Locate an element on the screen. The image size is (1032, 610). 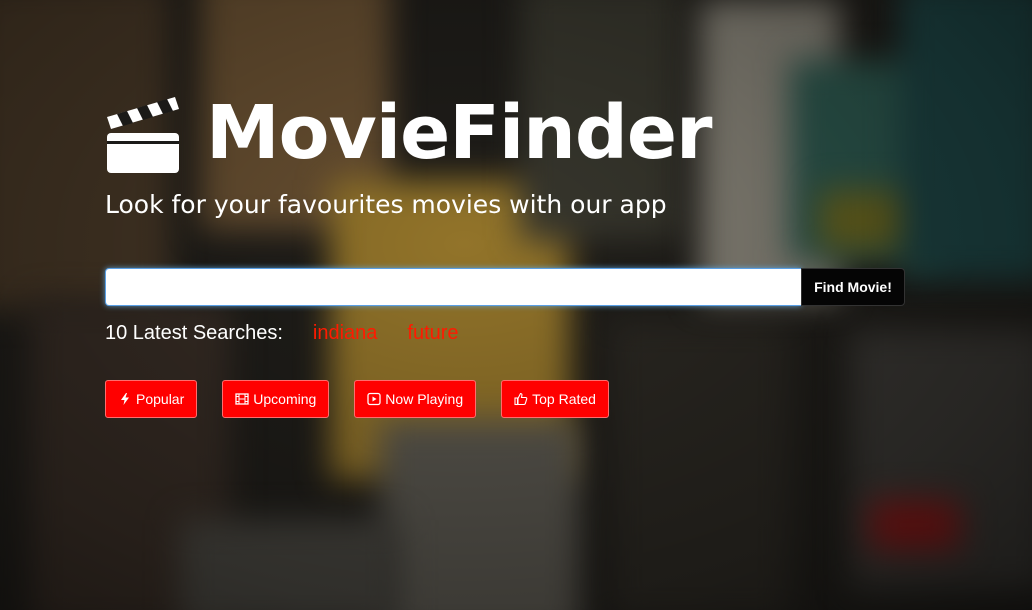
bolt-icon is located at coordinates (125, 399).